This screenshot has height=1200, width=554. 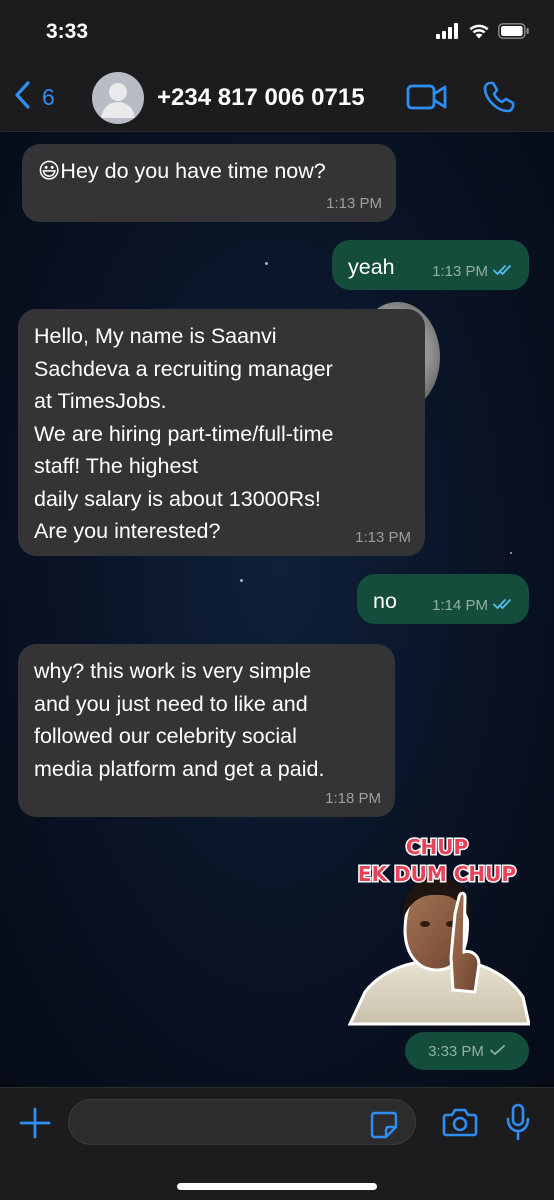 What do you see at coordinates (277, 1186) in the screenshot?
I see `home-indicator` at bounding box center [277, 1186].